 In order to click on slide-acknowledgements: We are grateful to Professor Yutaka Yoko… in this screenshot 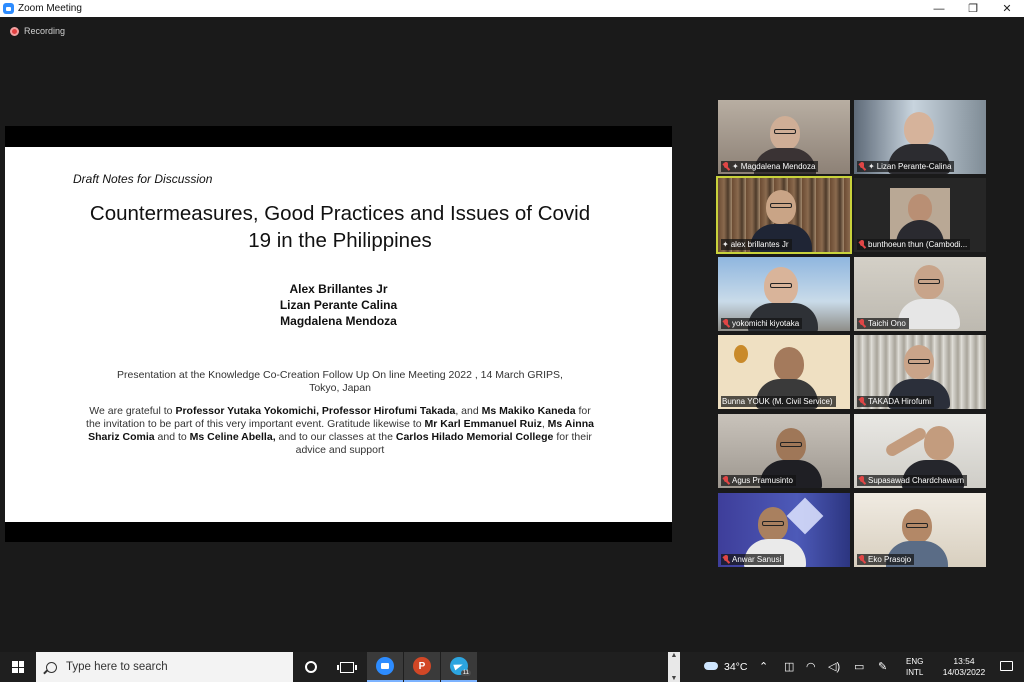, I will do `click(340, 431)`.